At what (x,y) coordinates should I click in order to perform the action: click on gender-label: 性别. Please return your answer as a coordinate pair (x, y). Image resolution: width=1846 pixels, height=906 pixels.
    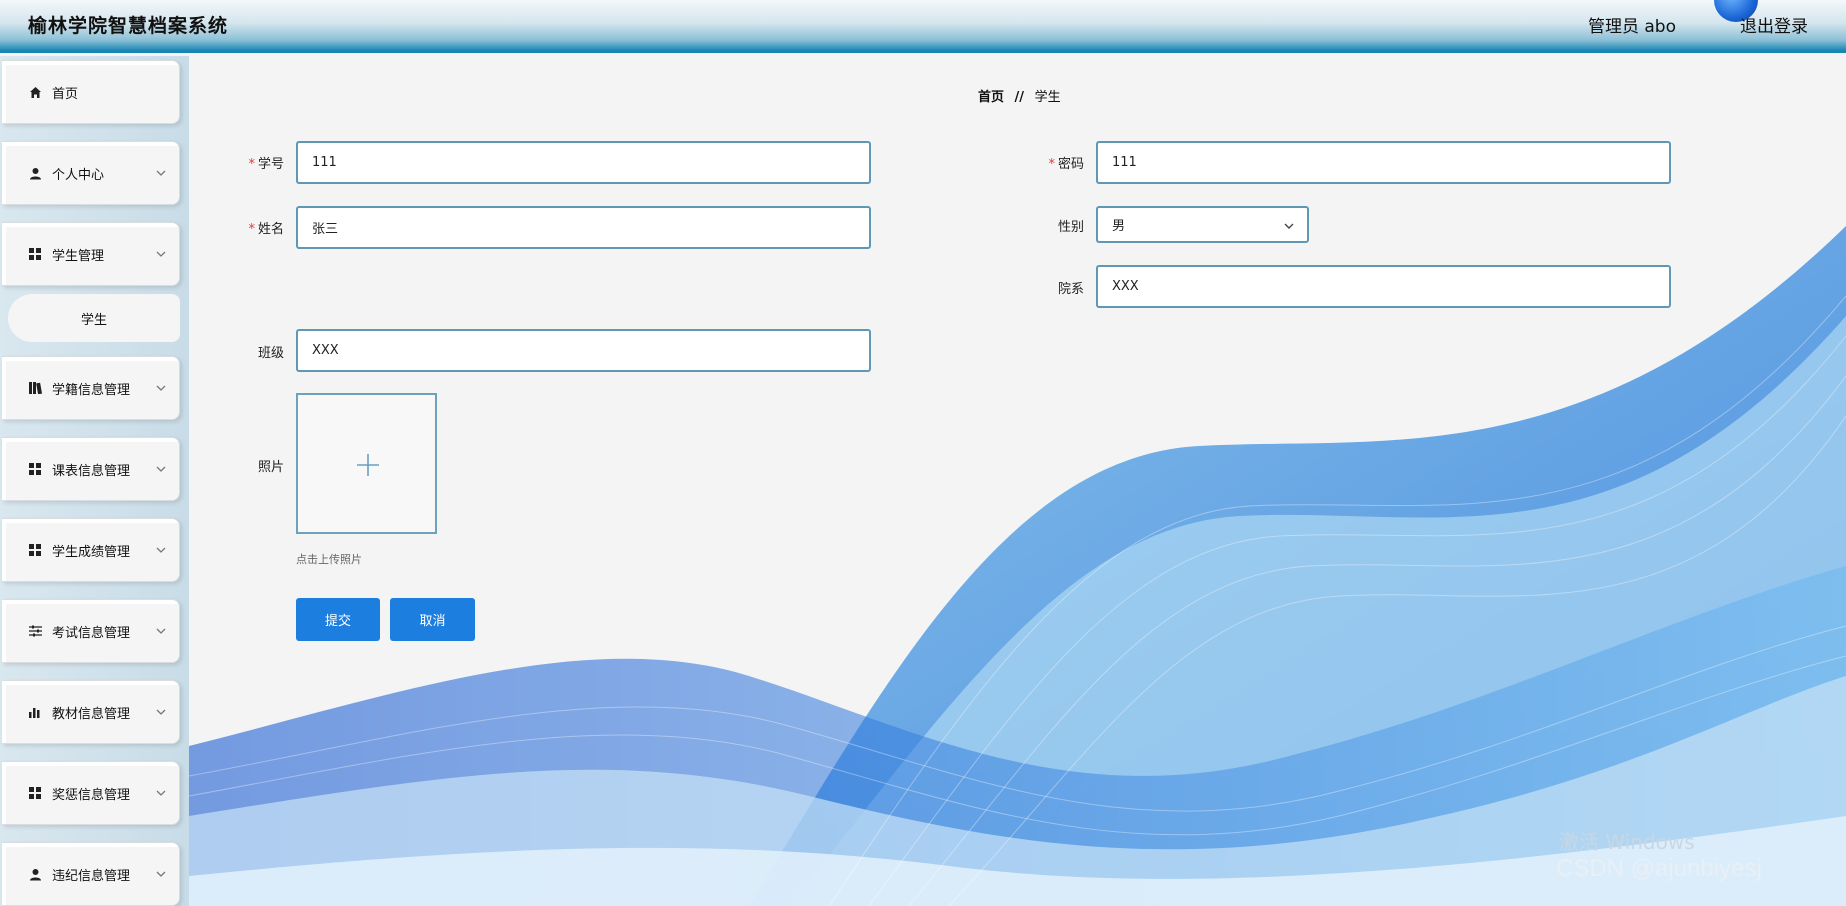
    Looking at the image, I should click on (1070, 227).